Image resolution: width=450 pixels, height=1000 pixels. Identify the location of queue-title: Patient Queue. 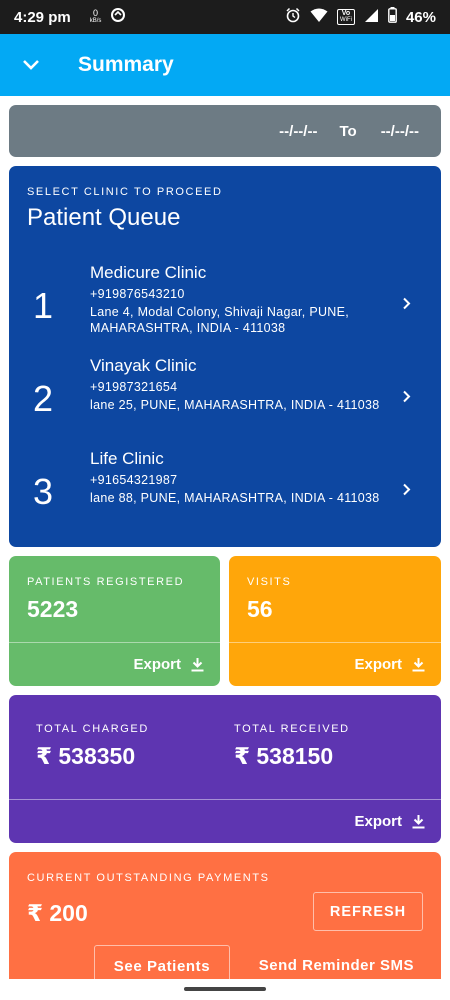
(104, 217).